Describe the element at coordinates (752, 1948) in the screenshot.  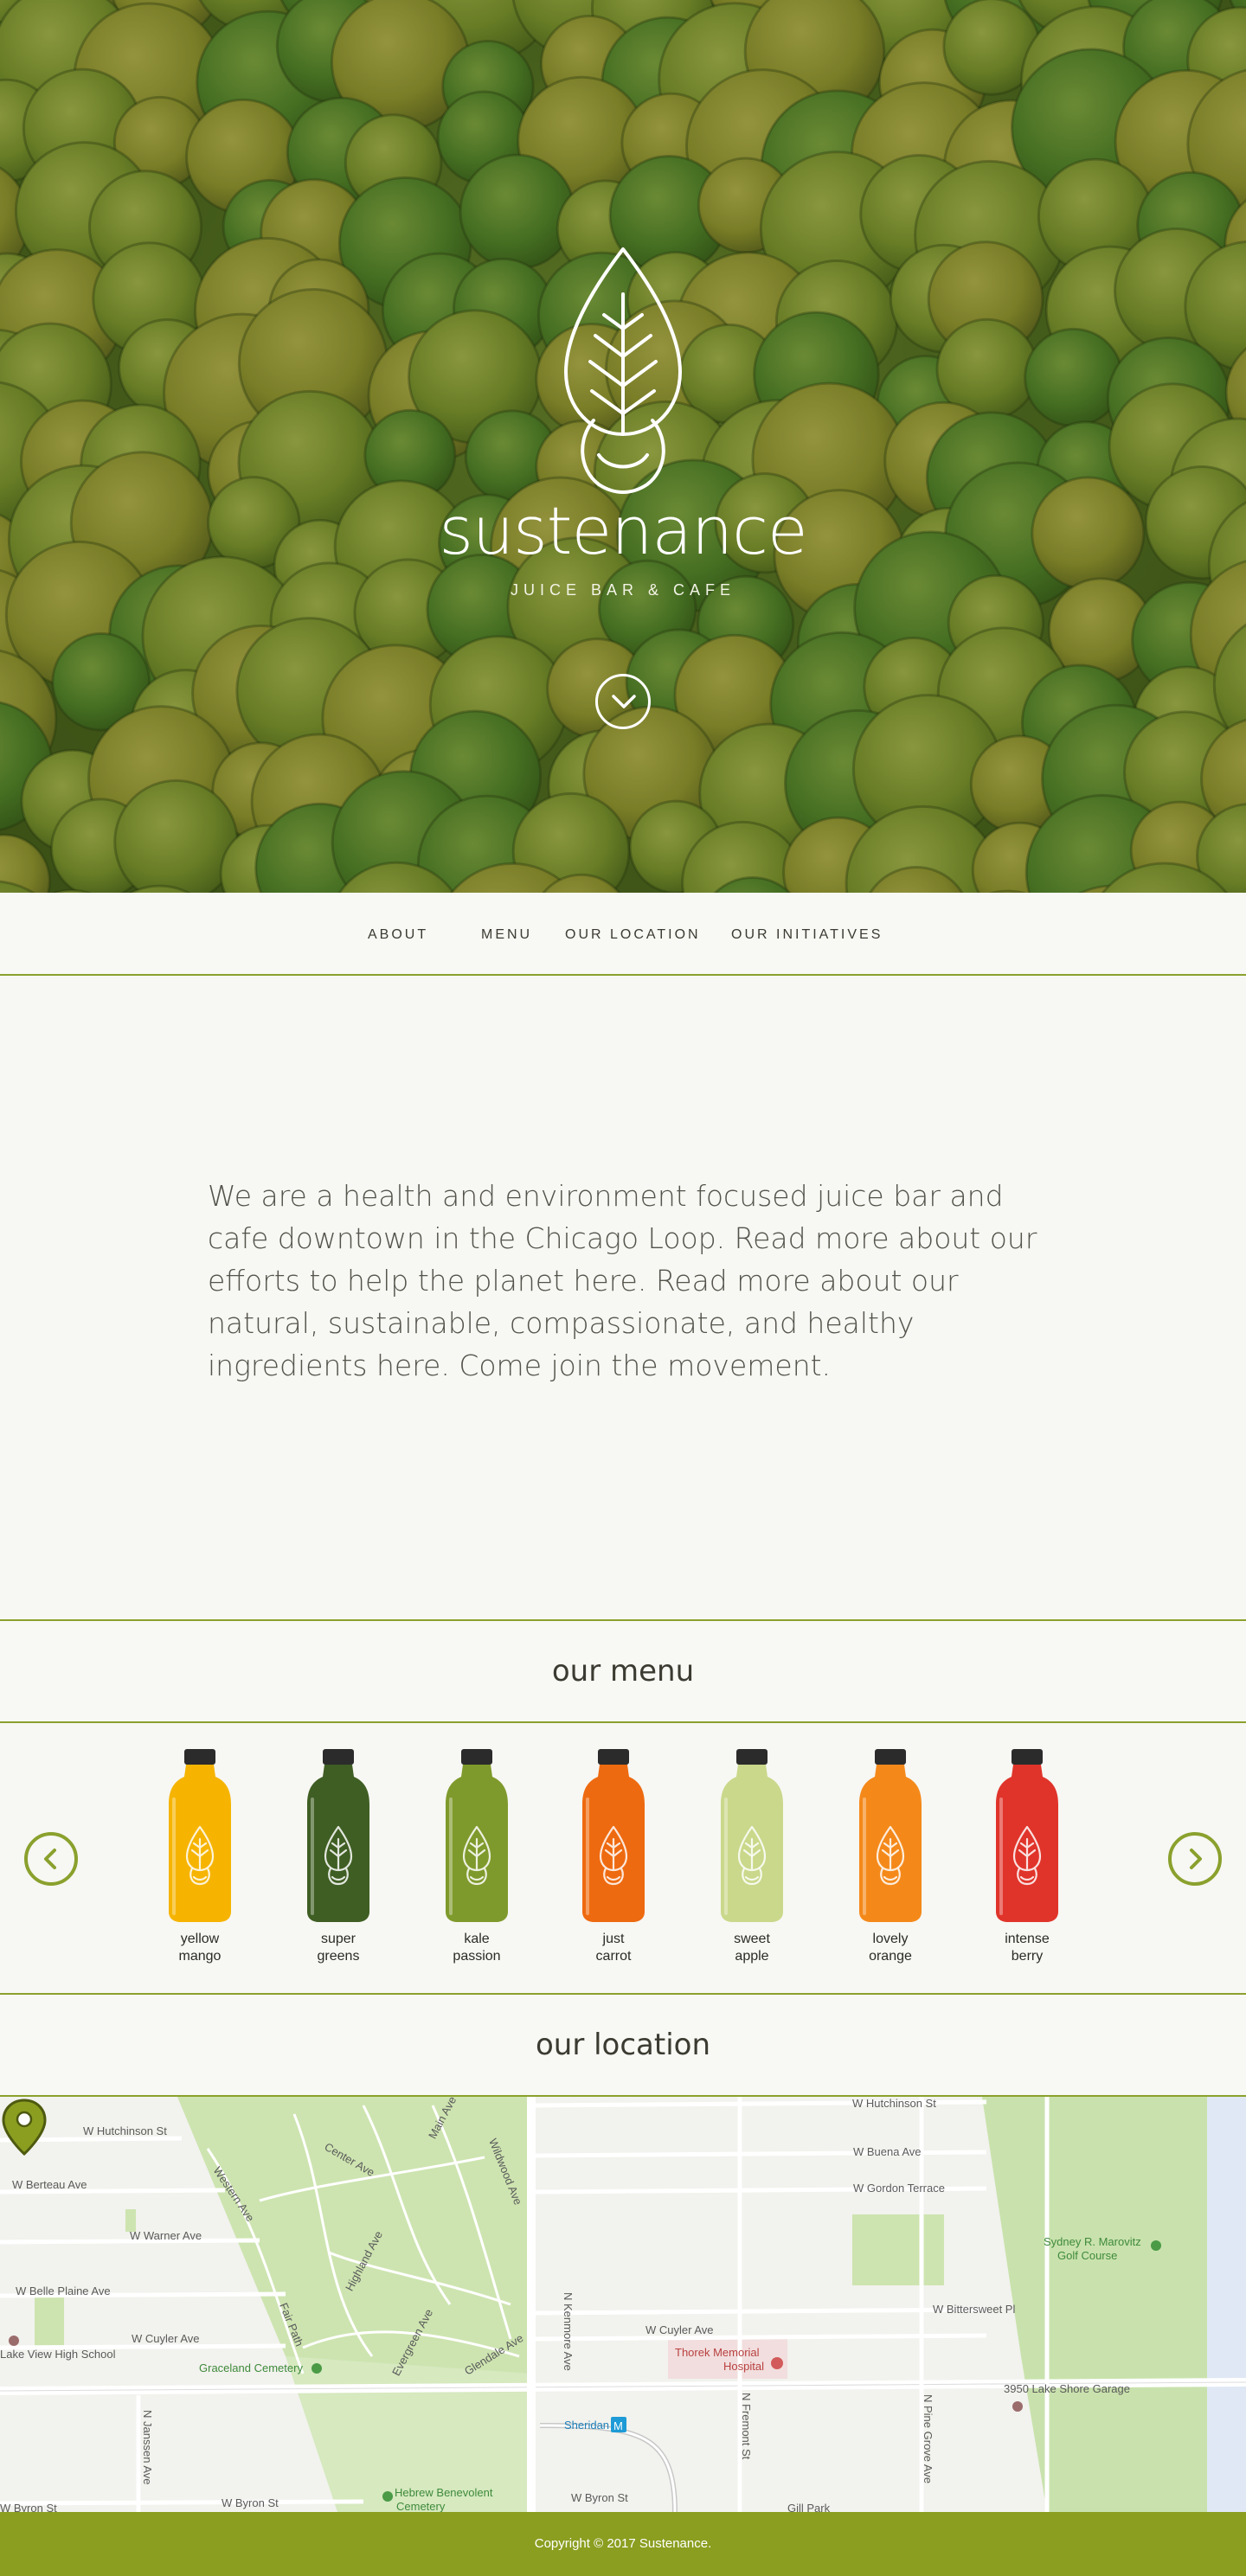
I see `menu-item-name: sweet apple` at that location.